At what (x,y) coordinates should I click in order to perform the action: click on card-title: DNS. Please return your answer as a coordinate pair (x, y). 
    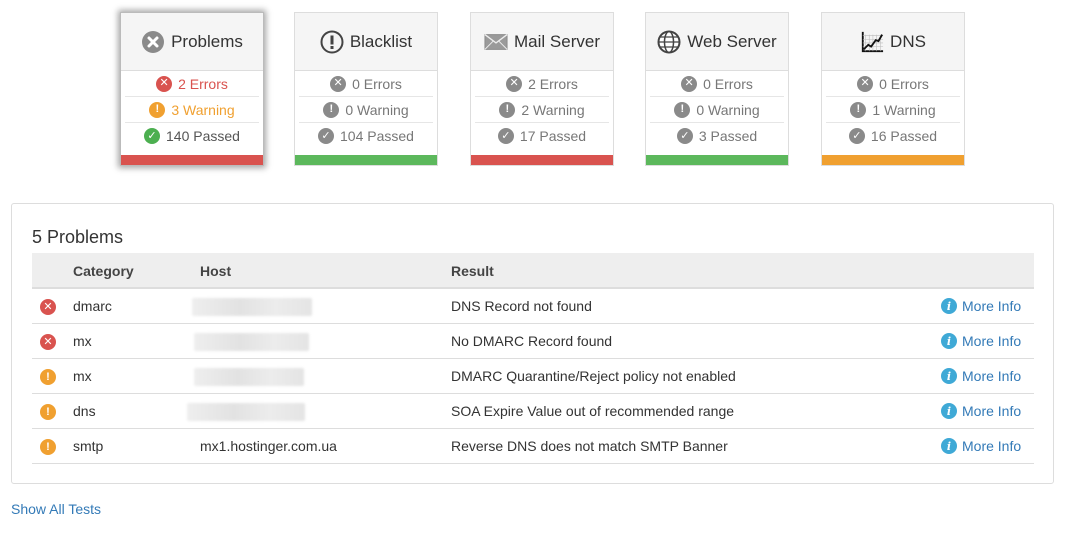
    Looking at the image, I should click on (908, 41).